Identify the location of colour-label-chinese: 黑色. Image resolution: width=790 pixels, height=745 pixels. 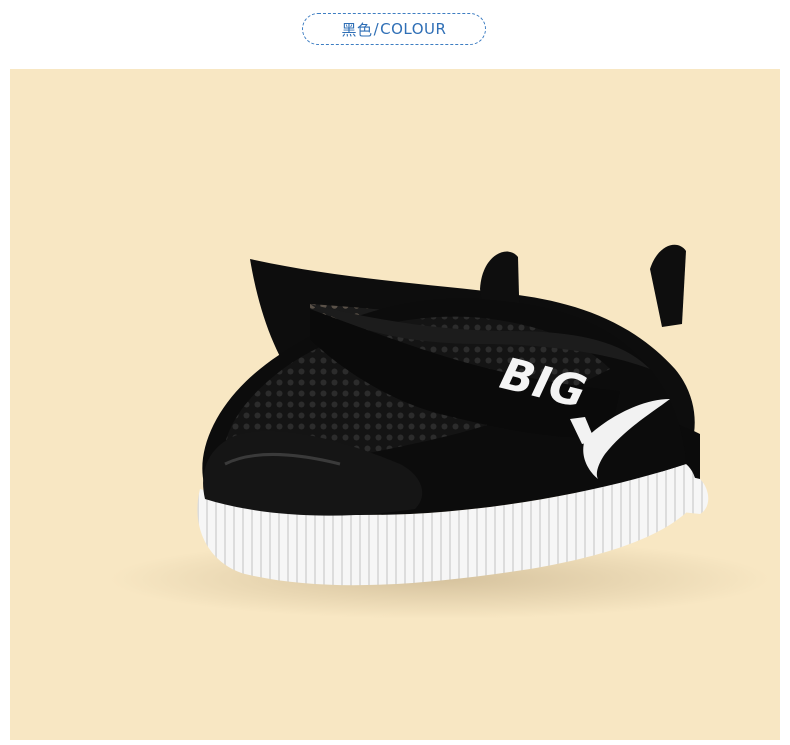
(357, 29).